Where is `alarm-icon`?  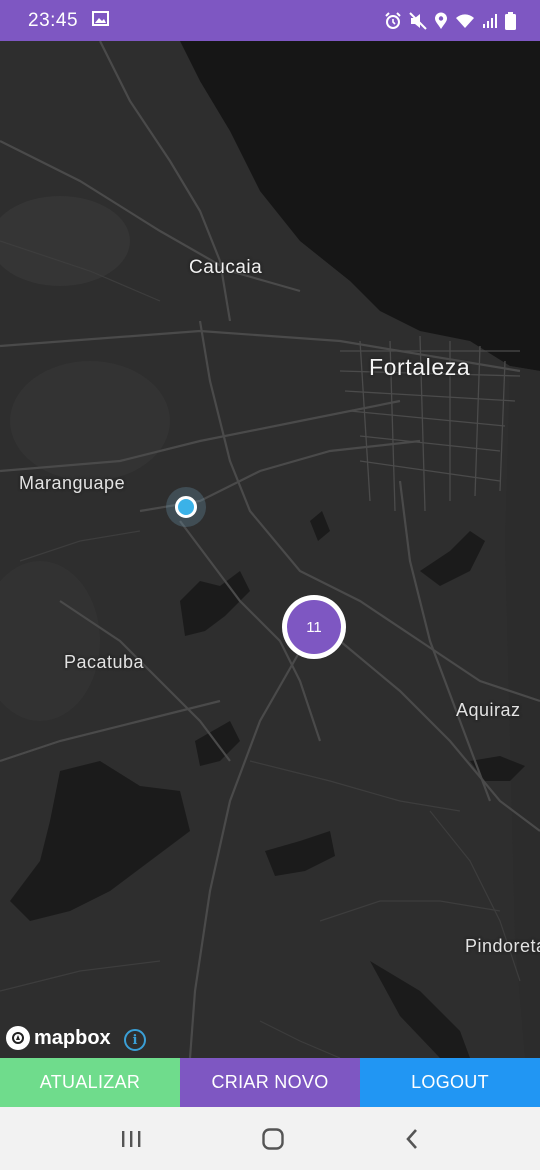
alarm-icon is located at coordinates (393, 20).